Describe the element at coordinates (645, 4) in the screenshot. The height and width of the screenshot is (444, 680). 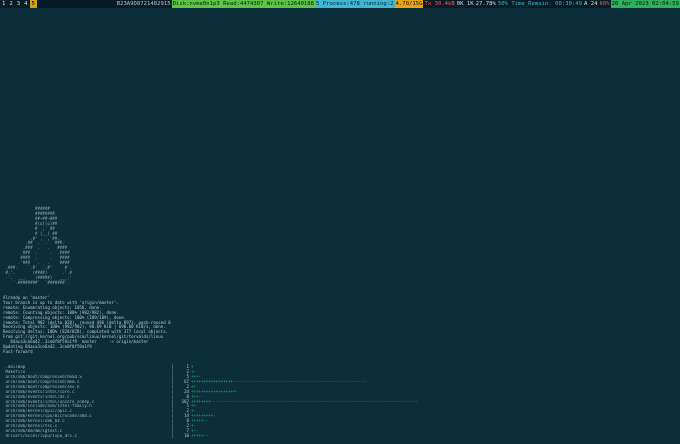
I see `status-segment: 20 Apr 2023 02:04:59` at that location.